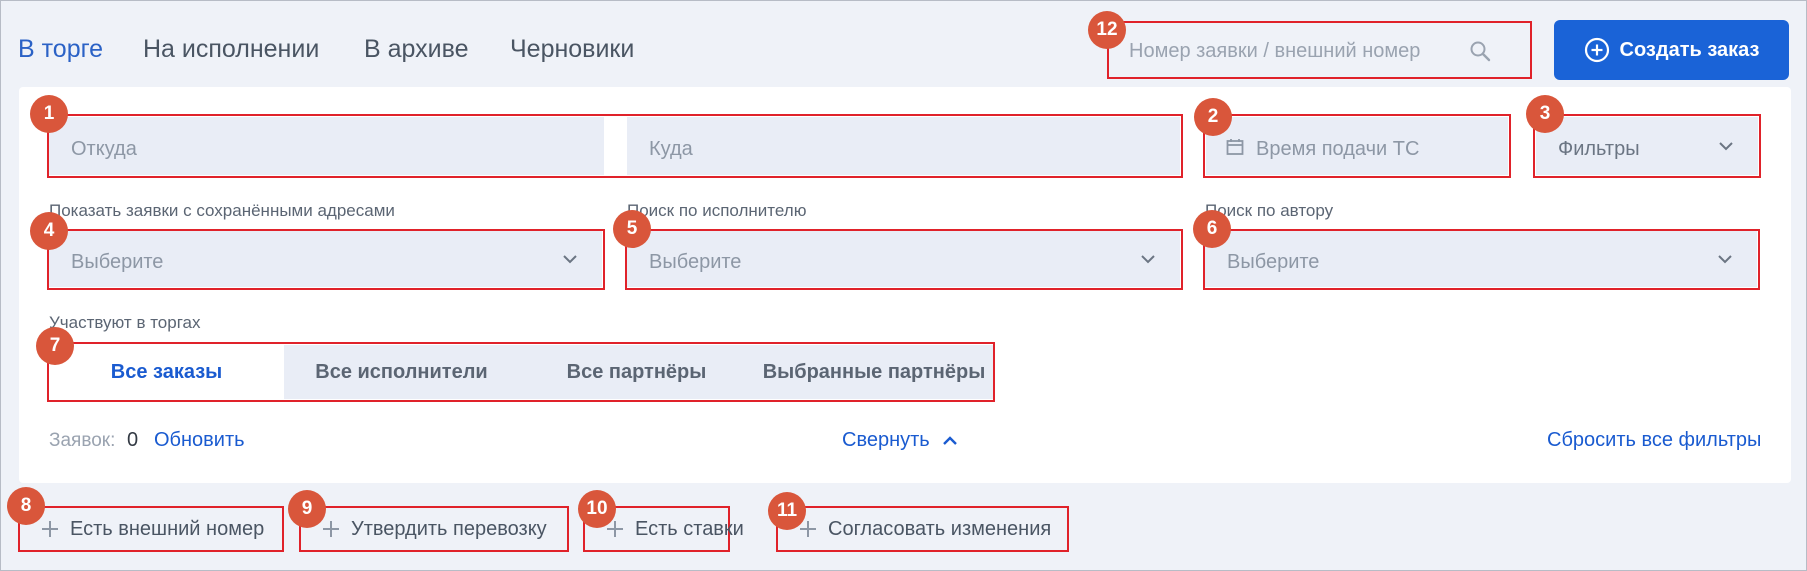 This screenshot has height=571, width=1807. I want to click on tab-in-progress: На исполнении, so click(231, 49).